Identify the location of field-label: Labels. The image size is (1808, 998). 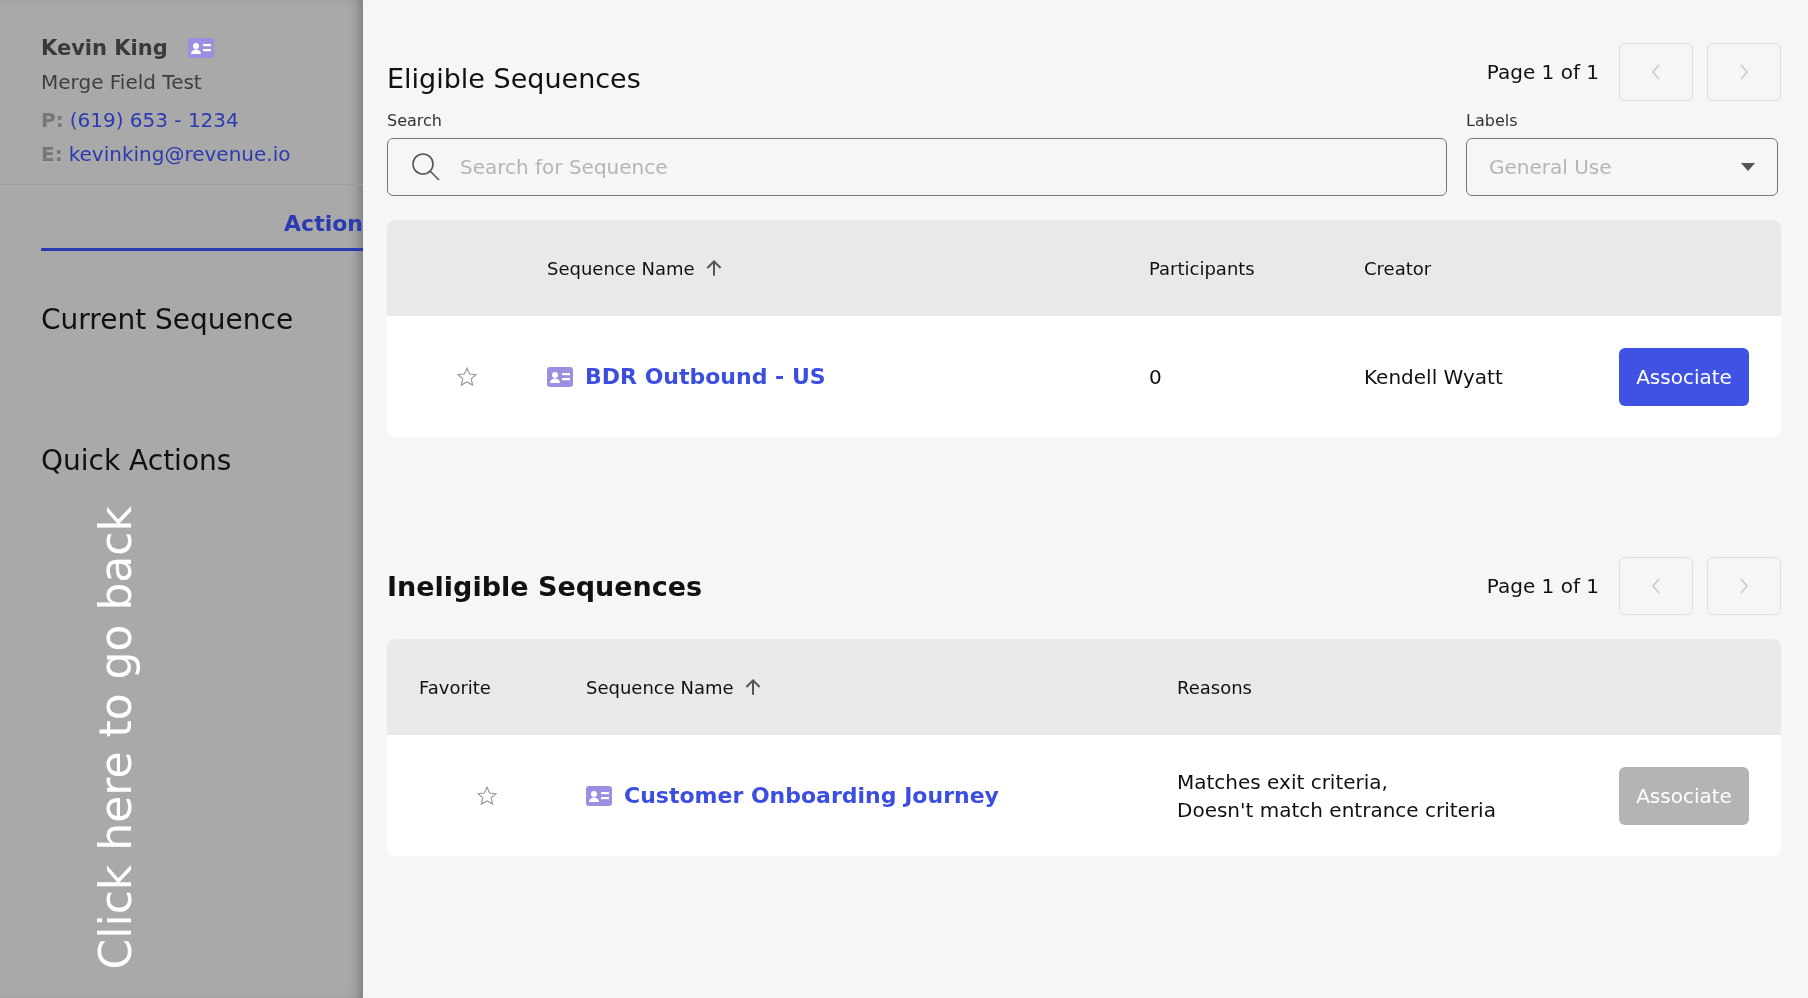
(1492, 120).